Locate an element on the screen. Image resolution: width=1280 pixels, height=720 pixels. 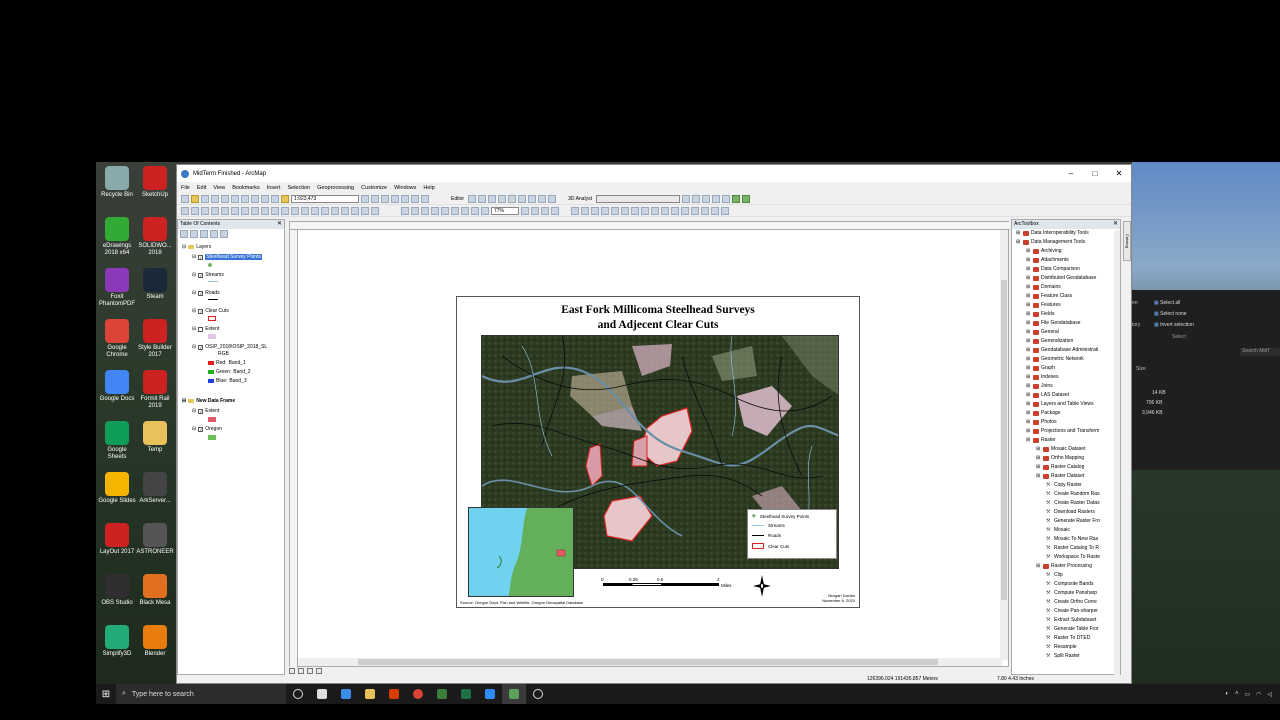
close-button: ✕ is located at coordinates (1119, 173).